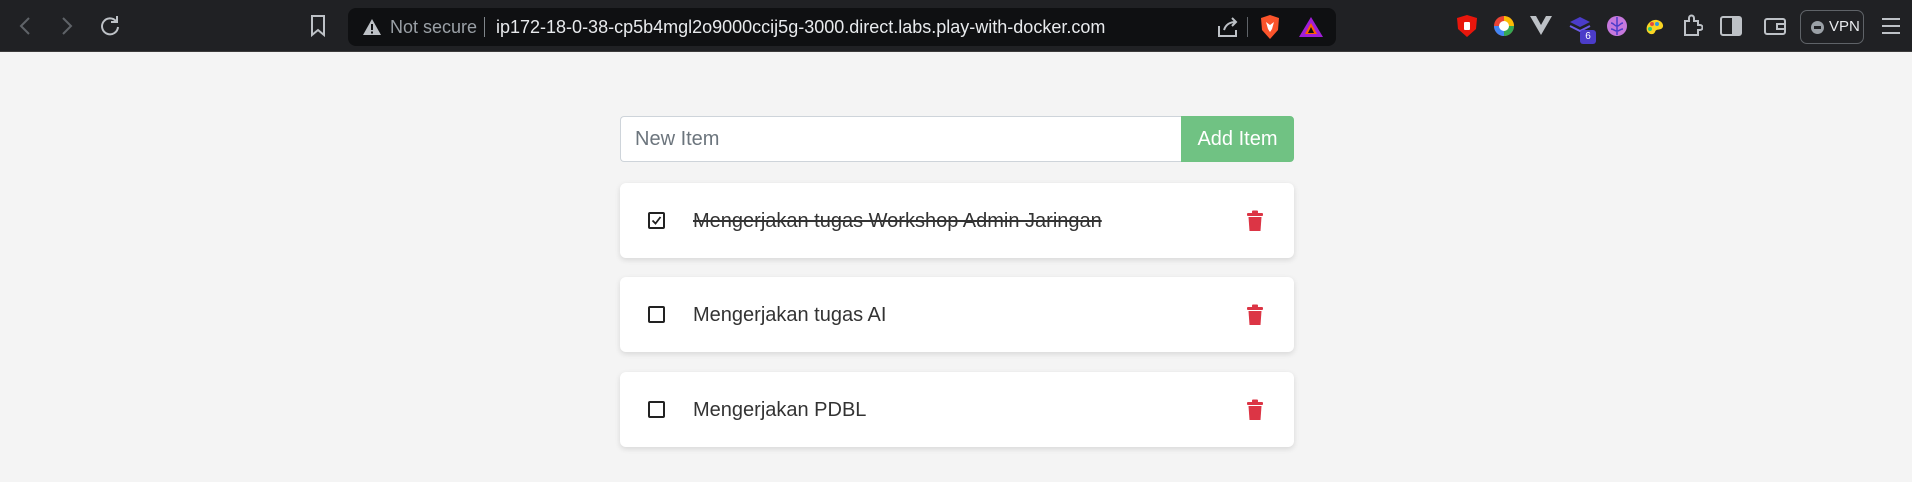  Describe the element at coordinates (1228, 29) in the screenshot. I see `share-icon` at that location.